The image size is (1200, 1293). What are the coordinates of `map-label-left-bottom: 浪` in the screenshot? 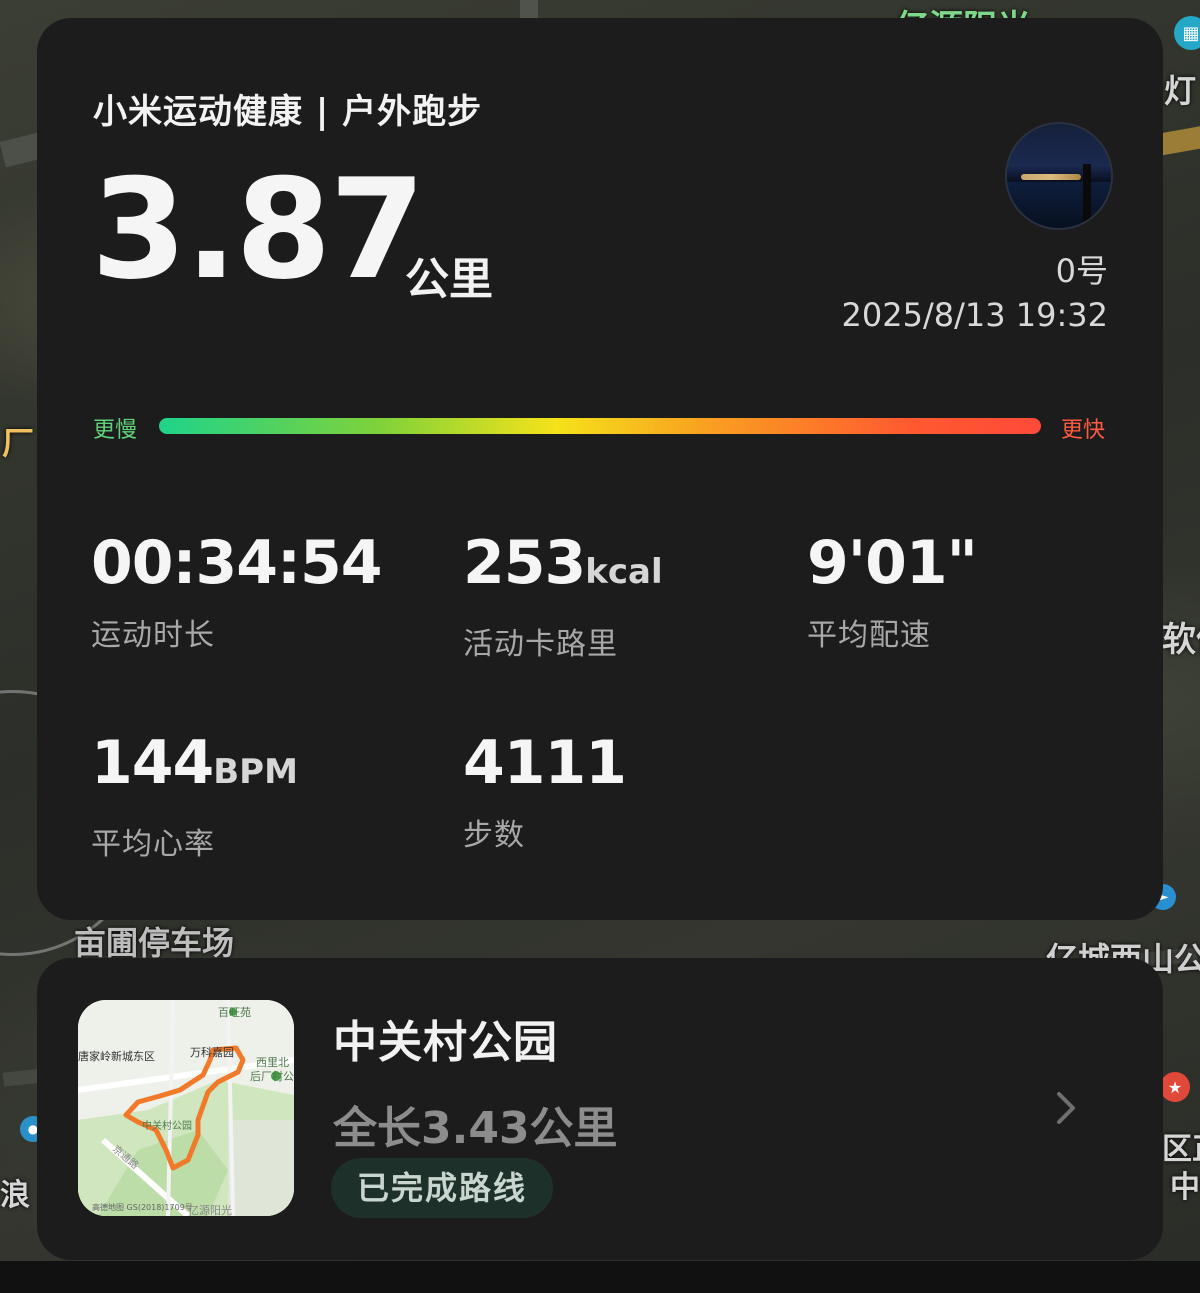 It's located at (15, 1195).